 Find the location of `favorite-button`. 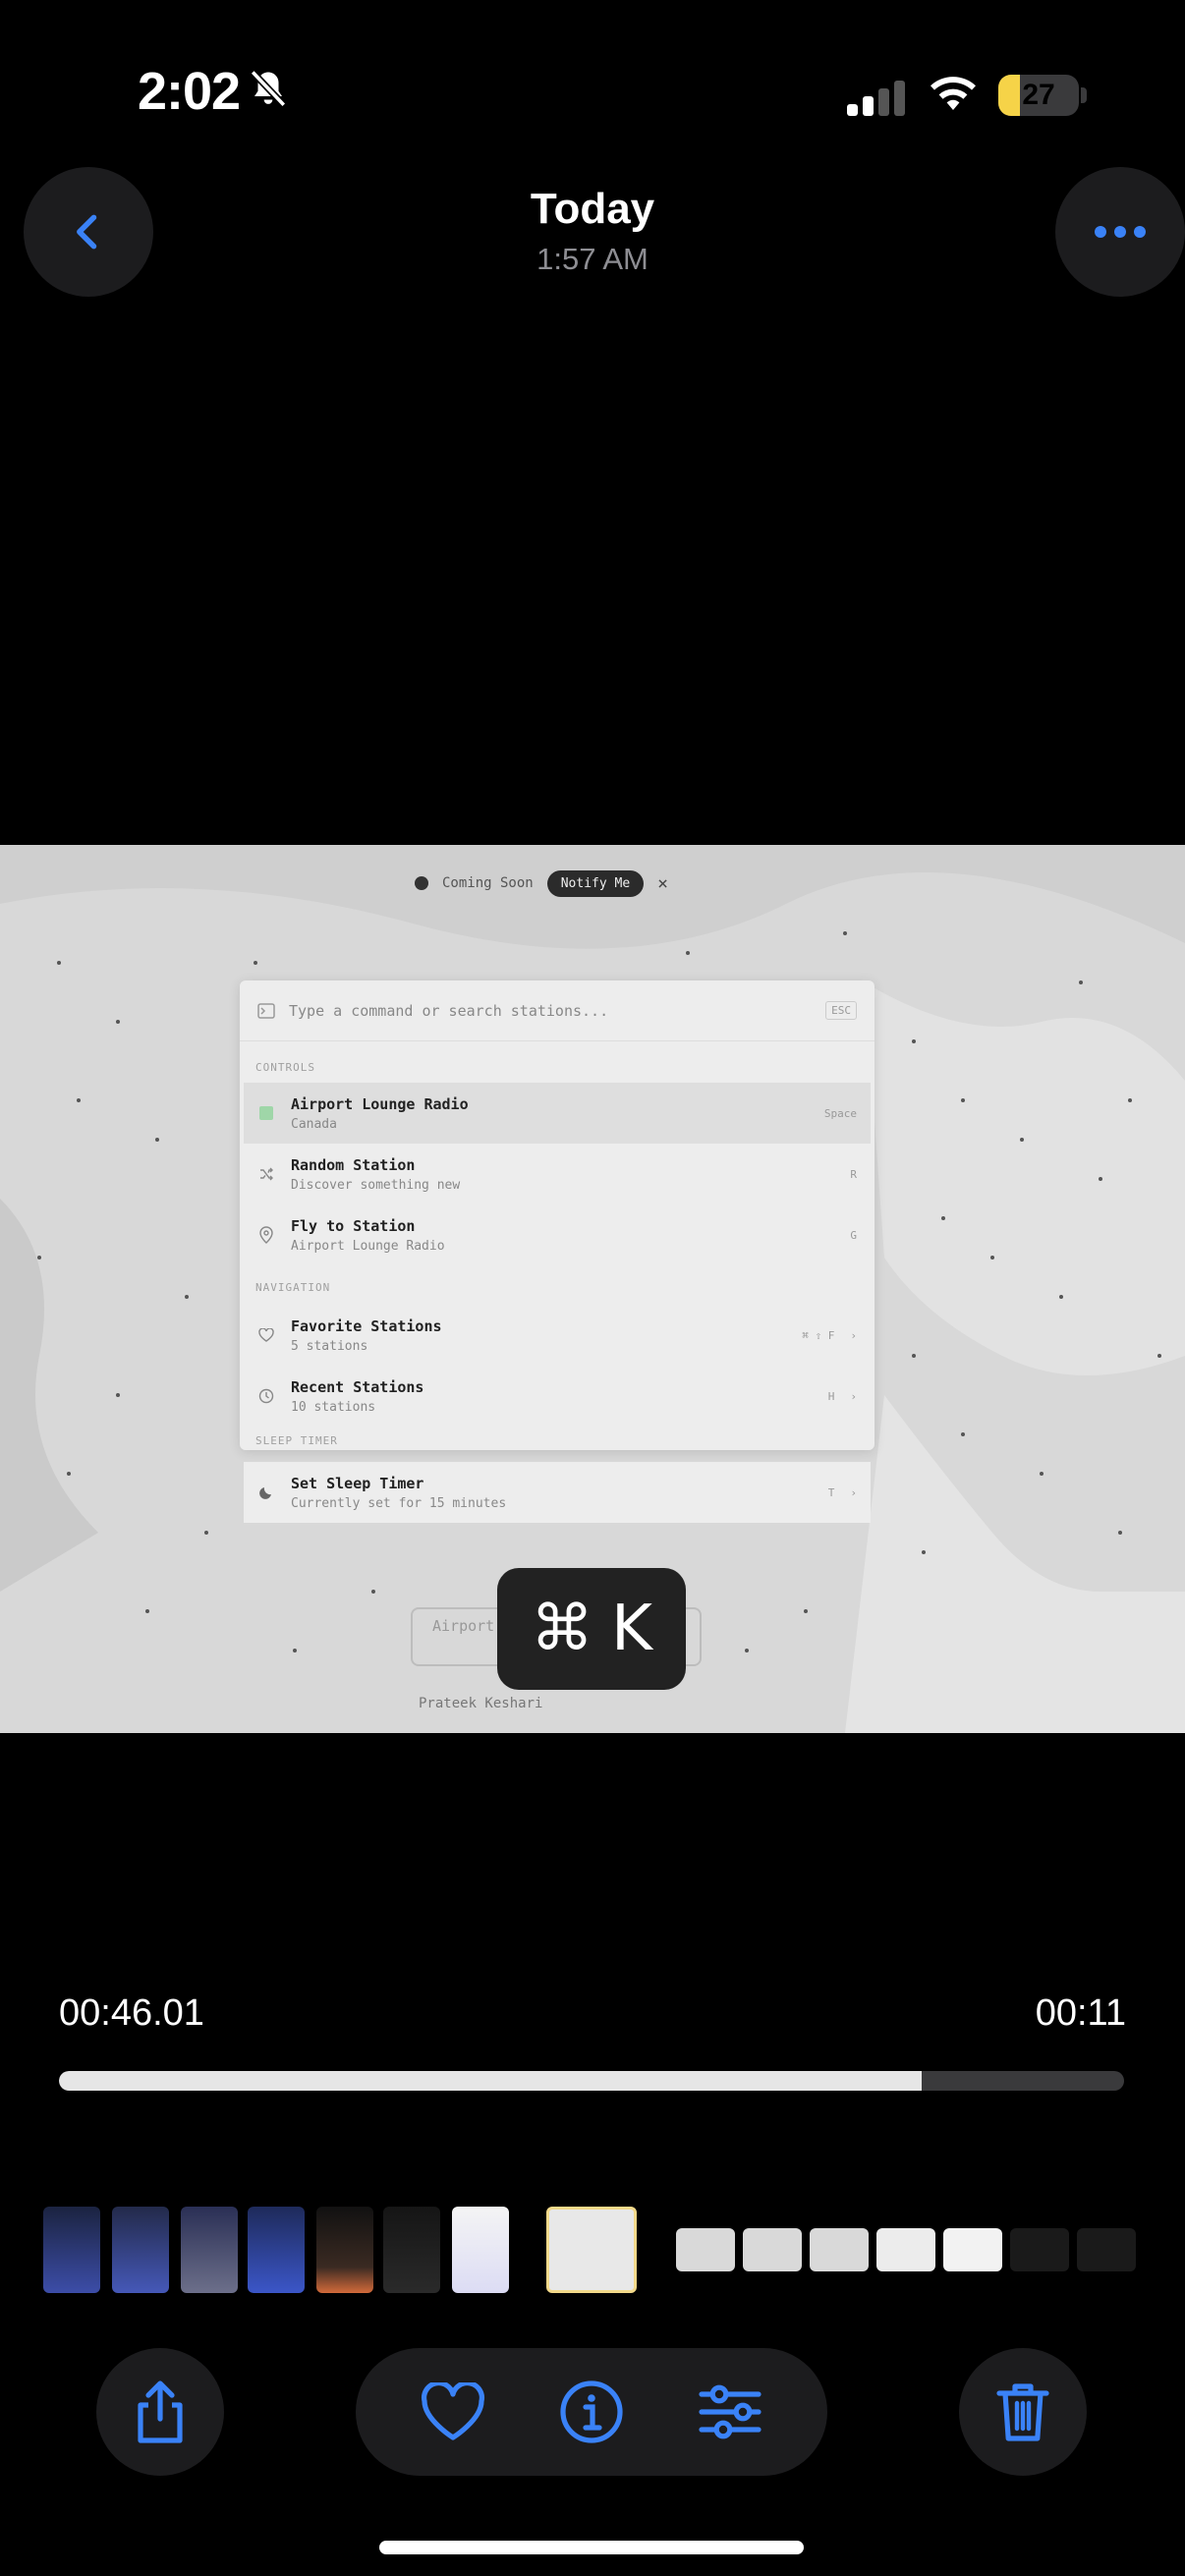

favorite-button is located at coordinates (453, 2412).